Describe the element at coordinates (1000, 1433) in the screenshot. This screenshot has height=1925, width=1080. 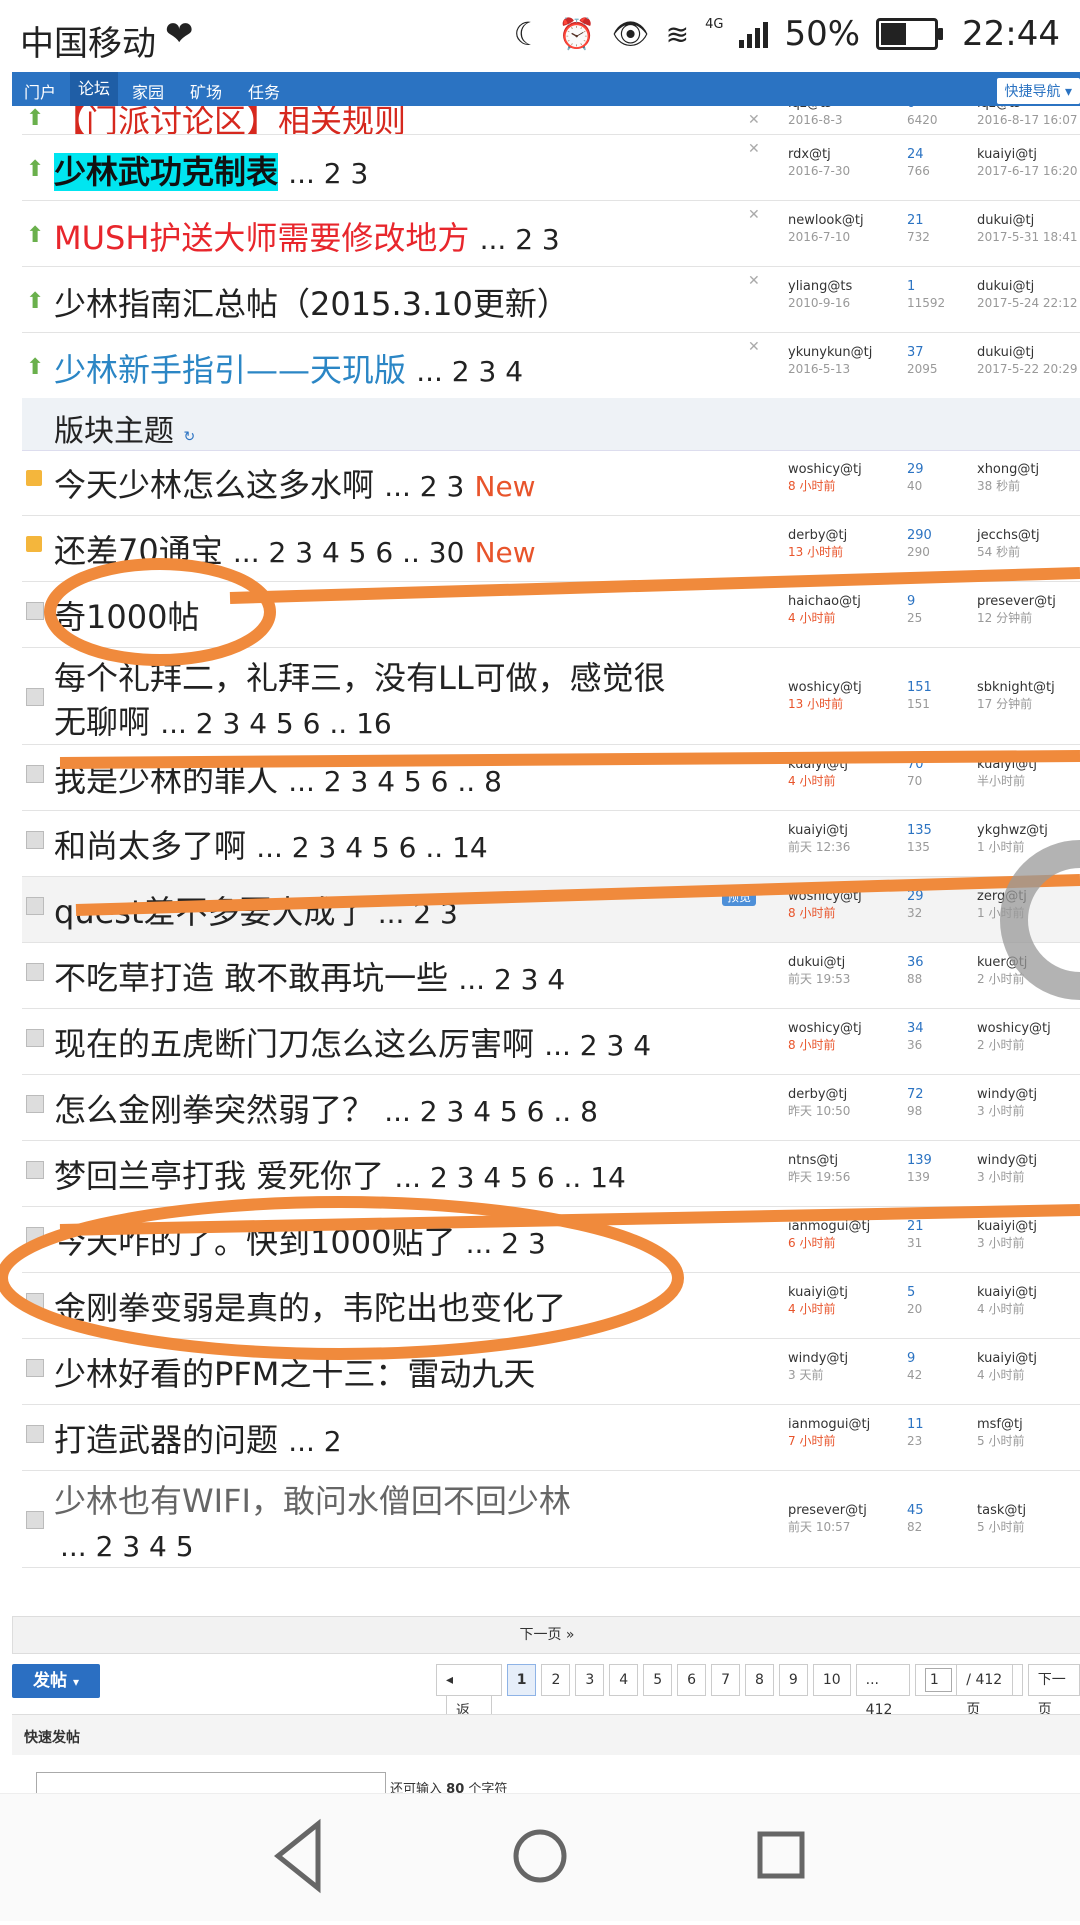
I see `last-post: msf@tj 5 小时前` at that location.